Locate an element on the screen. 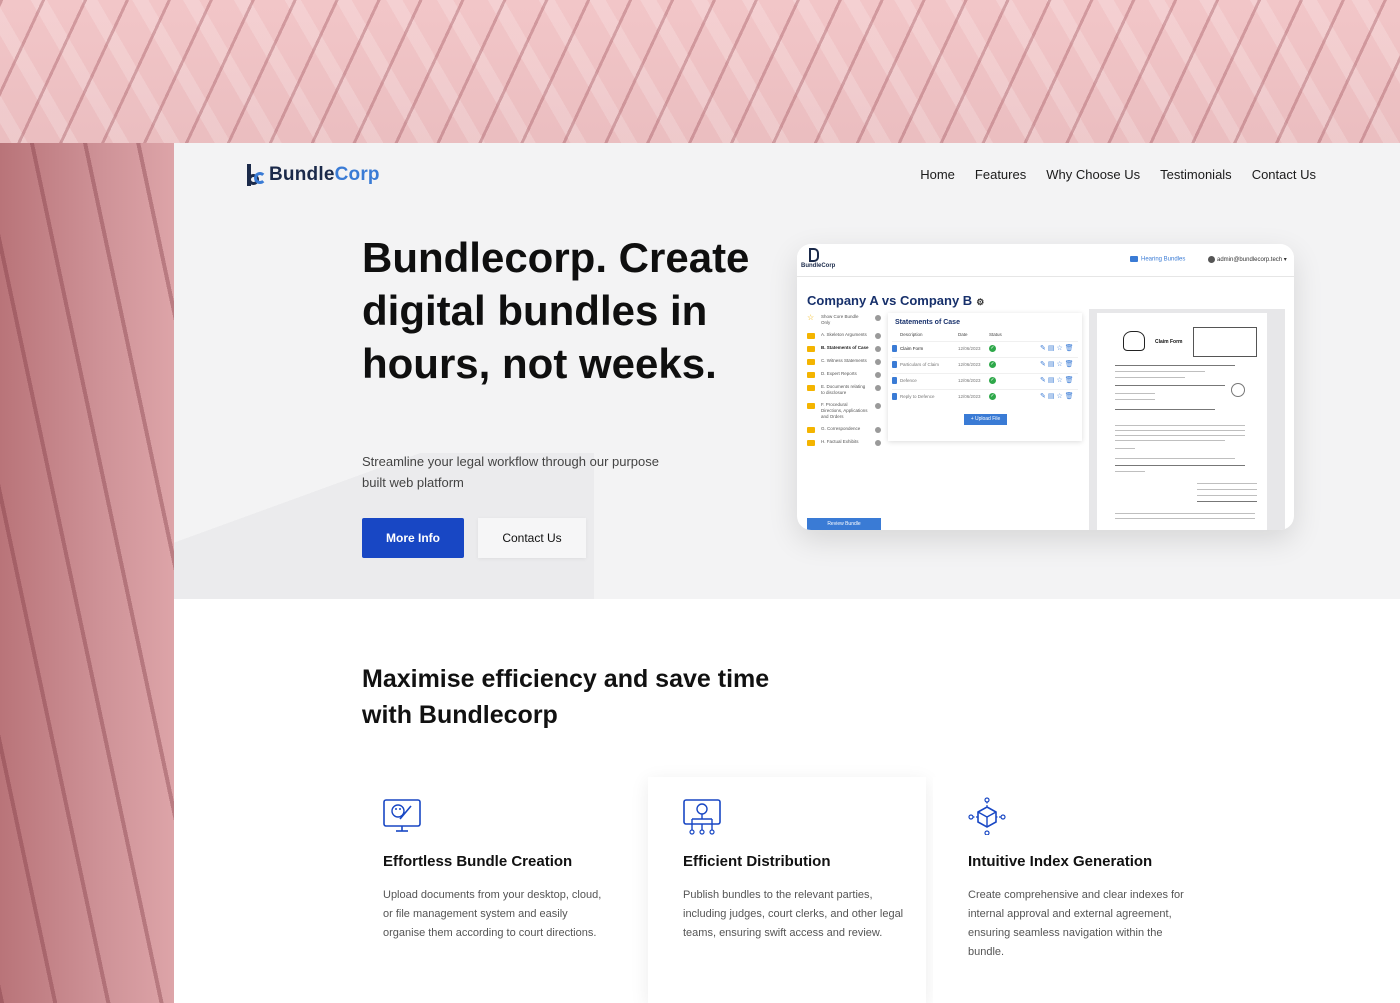 The width and height of the screenshot is (1400, 1003). distribution-icon is located at coordinates (702, 817).